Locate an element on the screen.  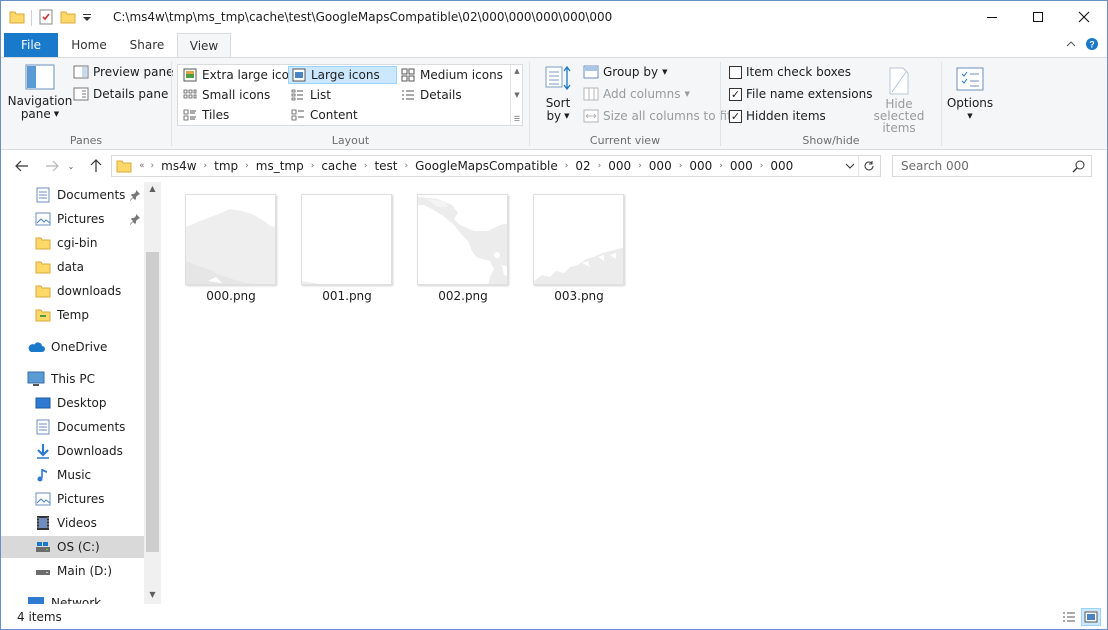
sidebar-item-main-d: Main (D:) is located at coordinates (73, 571).